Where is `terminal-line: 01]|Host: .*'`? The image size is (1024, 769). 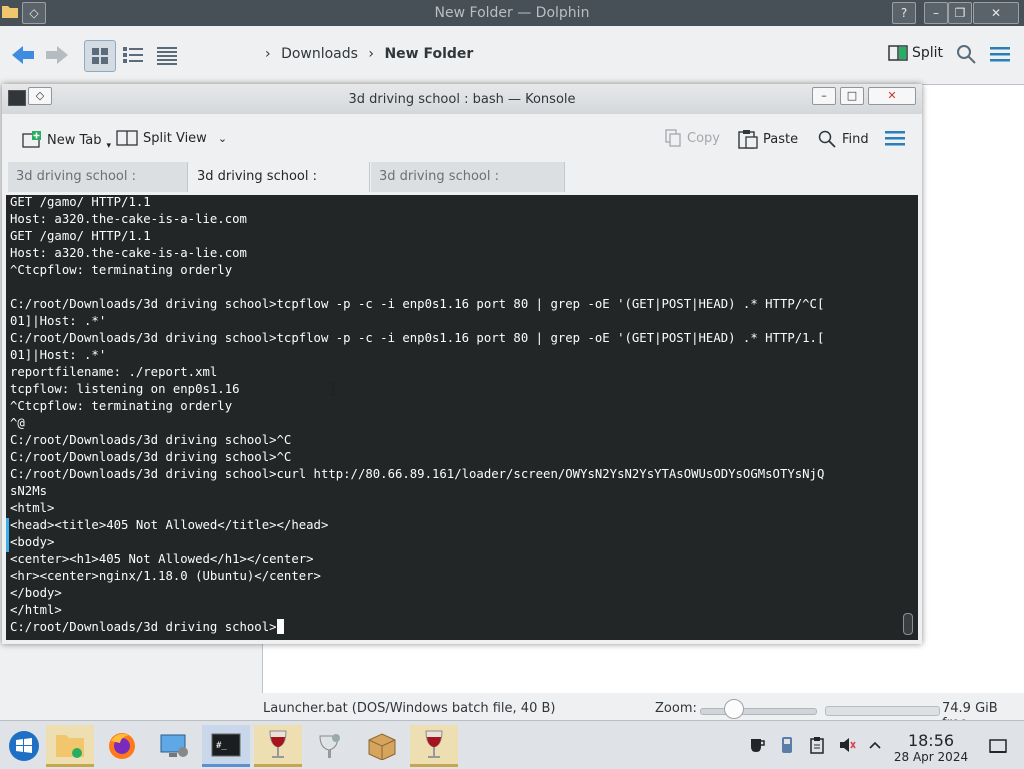 terminal-line: 01]|Host: .*' is located at coordinates (58, 321).